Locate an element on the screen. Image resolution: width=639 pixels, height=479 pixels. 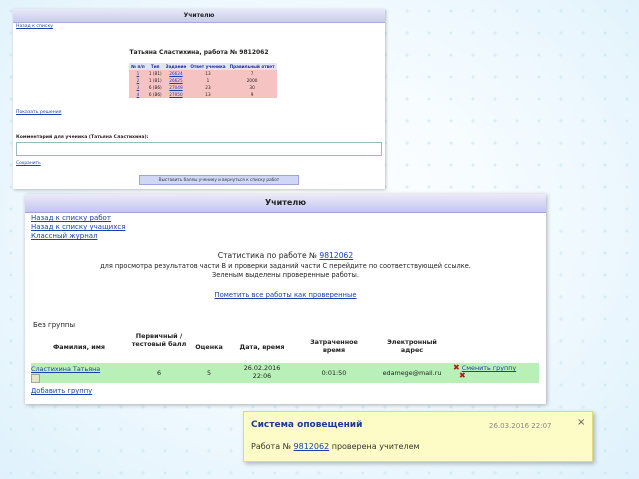
col-task: Задание is located at coordinates (176, 66).